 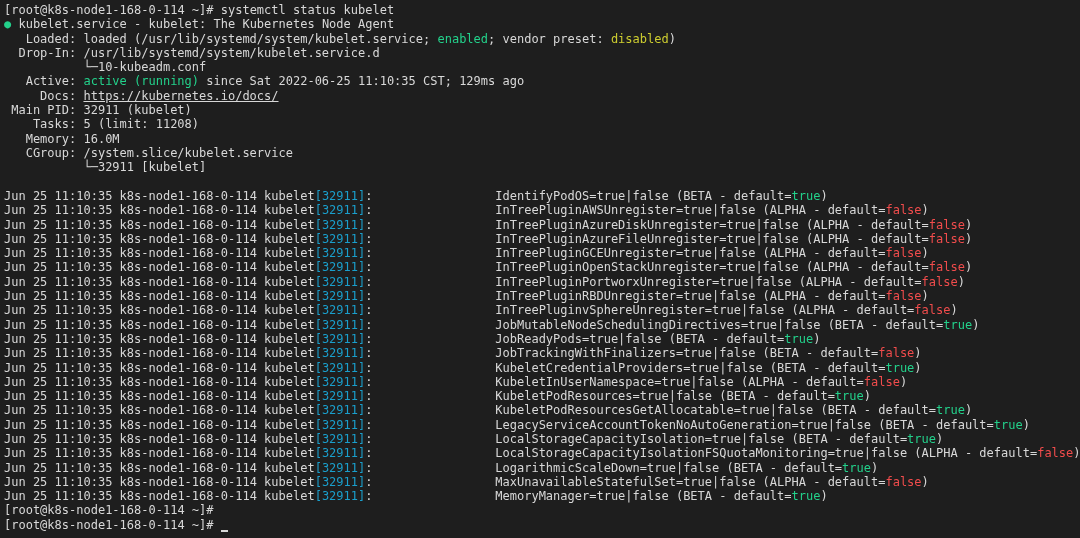 What do you see at coordinates (141, 124) in the screenshot?
I see `field-value: 5 (limit: 11208)` at bounding box center [141, 124].